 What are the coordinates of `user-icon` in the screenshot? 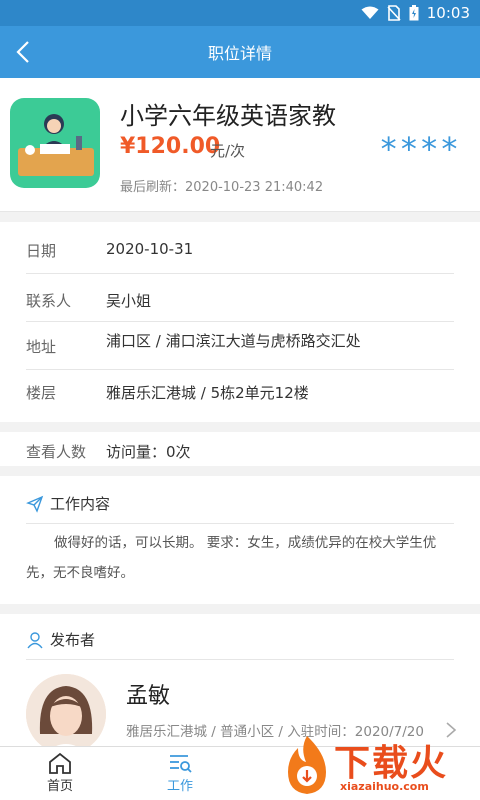 It's located at (35, 639).